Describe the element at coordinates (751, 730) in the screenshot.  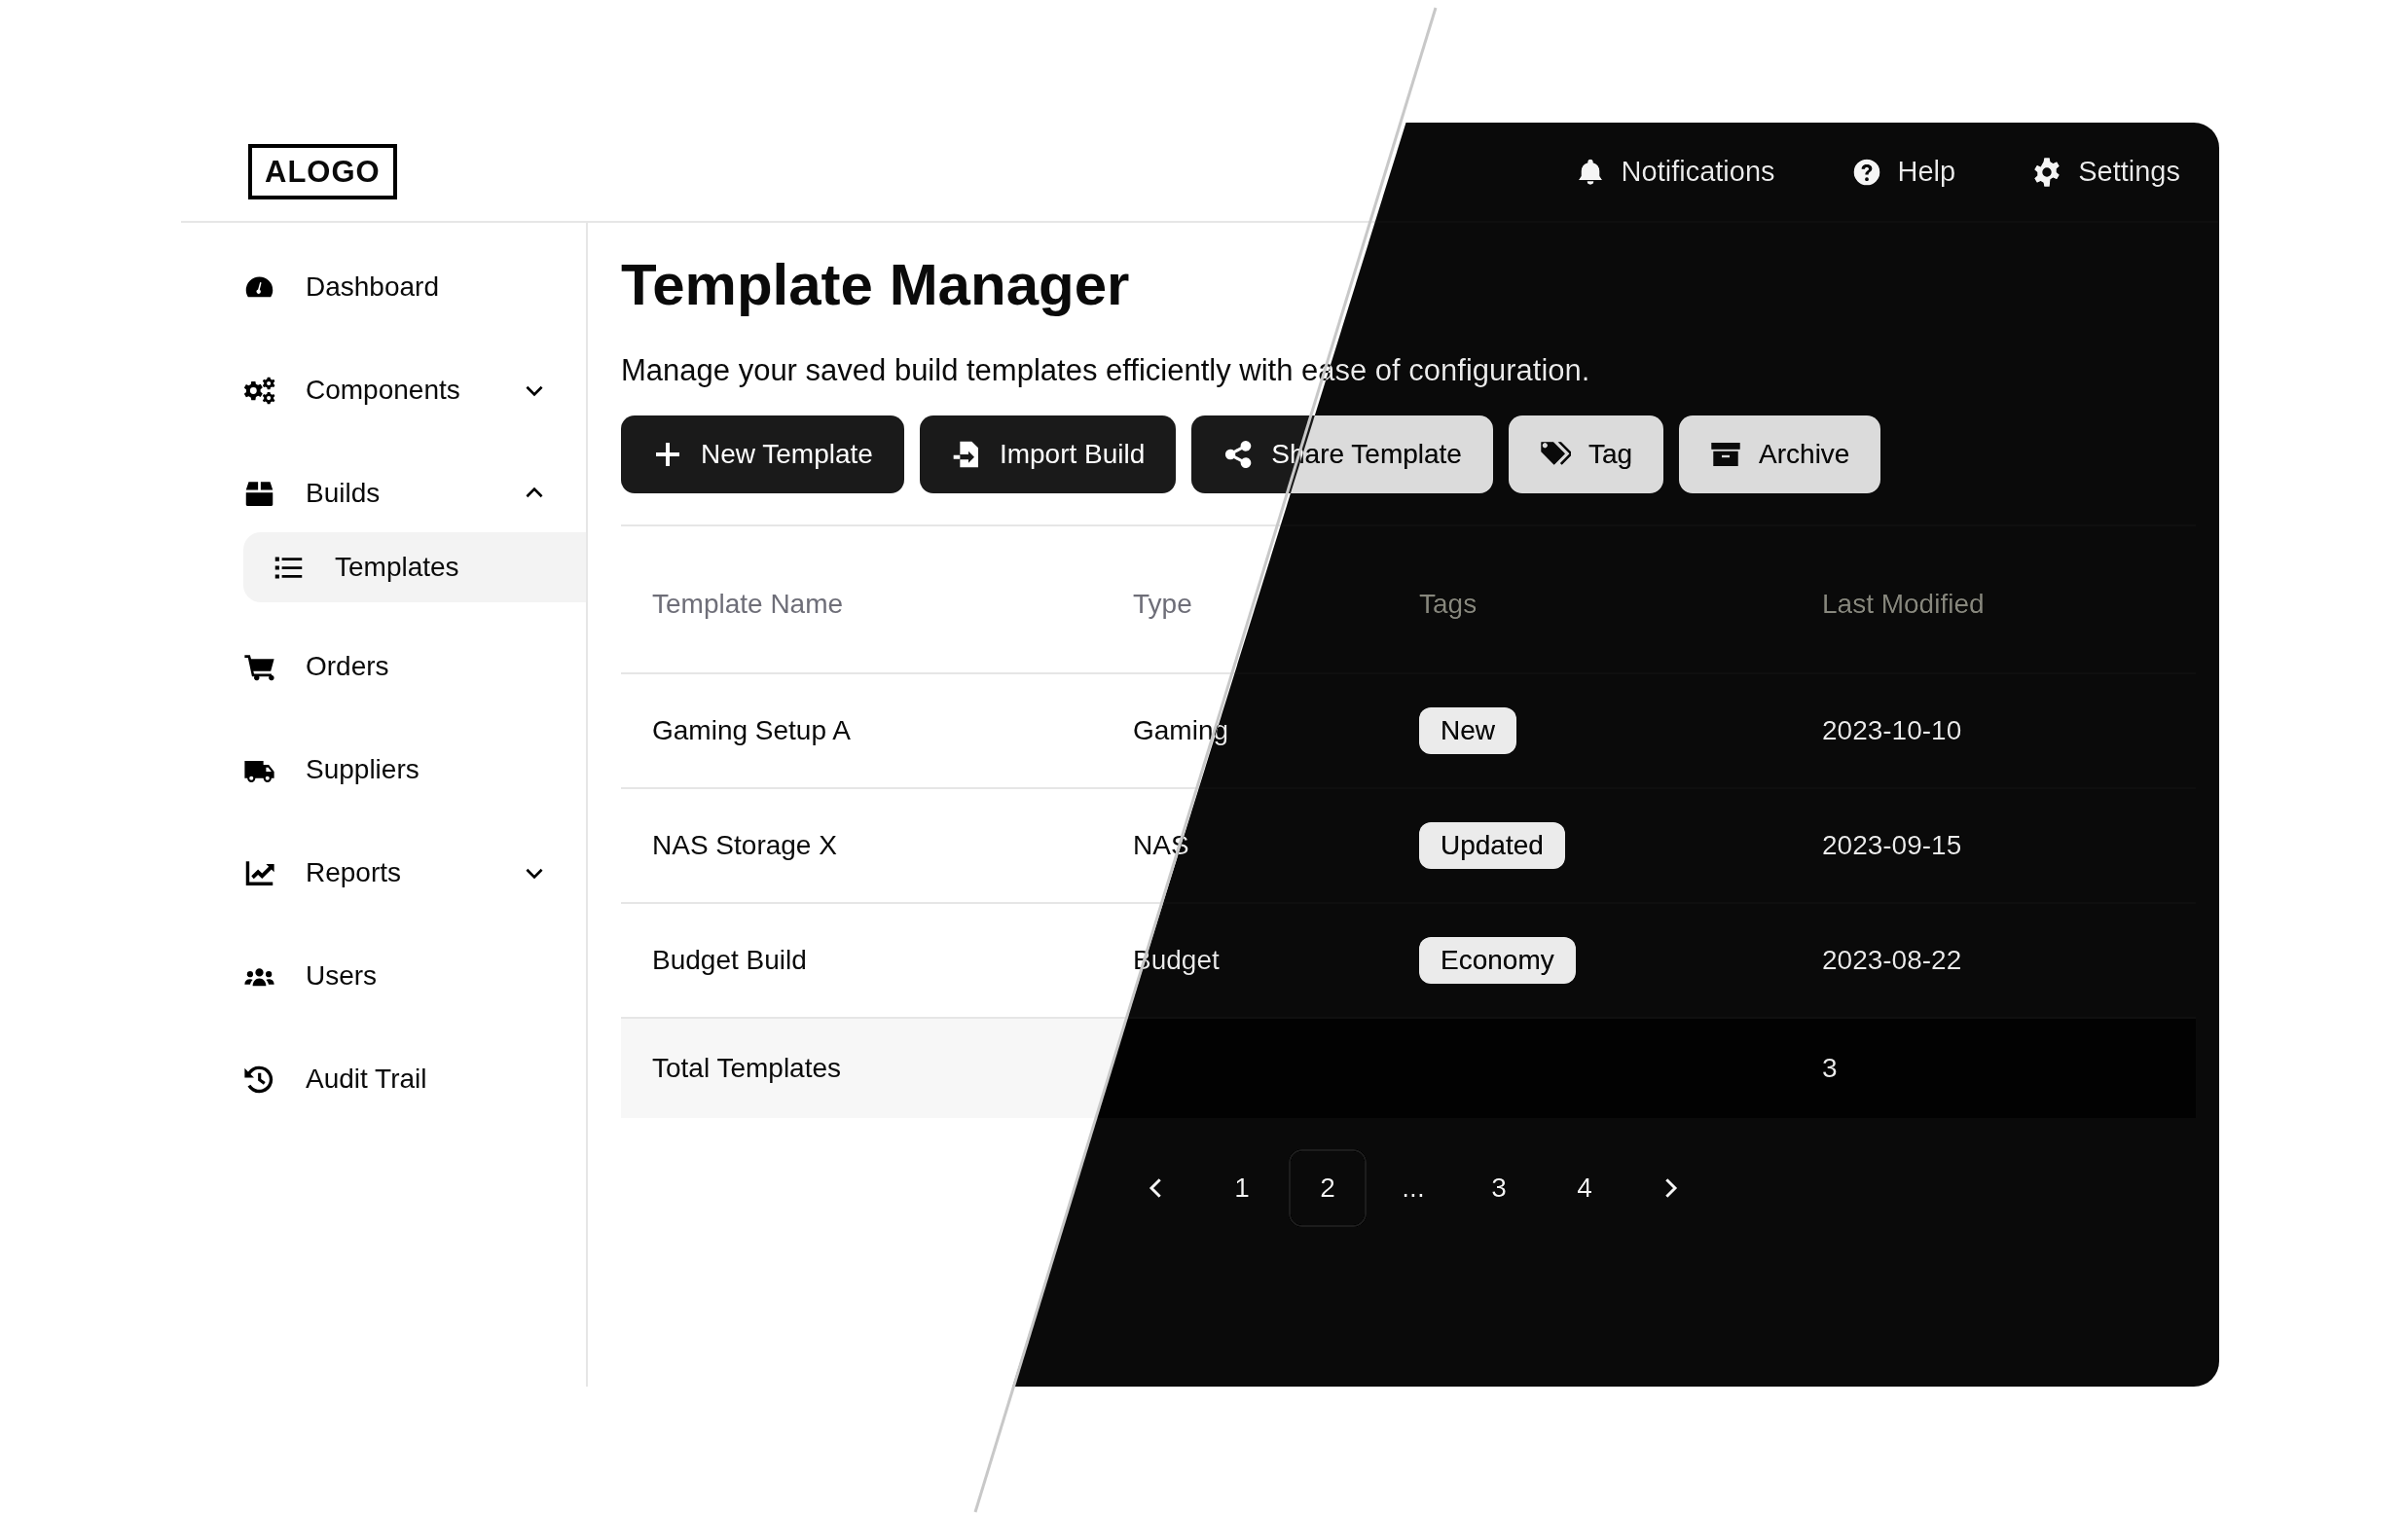
I see `table-cell: Gaming Setup A` at that location.